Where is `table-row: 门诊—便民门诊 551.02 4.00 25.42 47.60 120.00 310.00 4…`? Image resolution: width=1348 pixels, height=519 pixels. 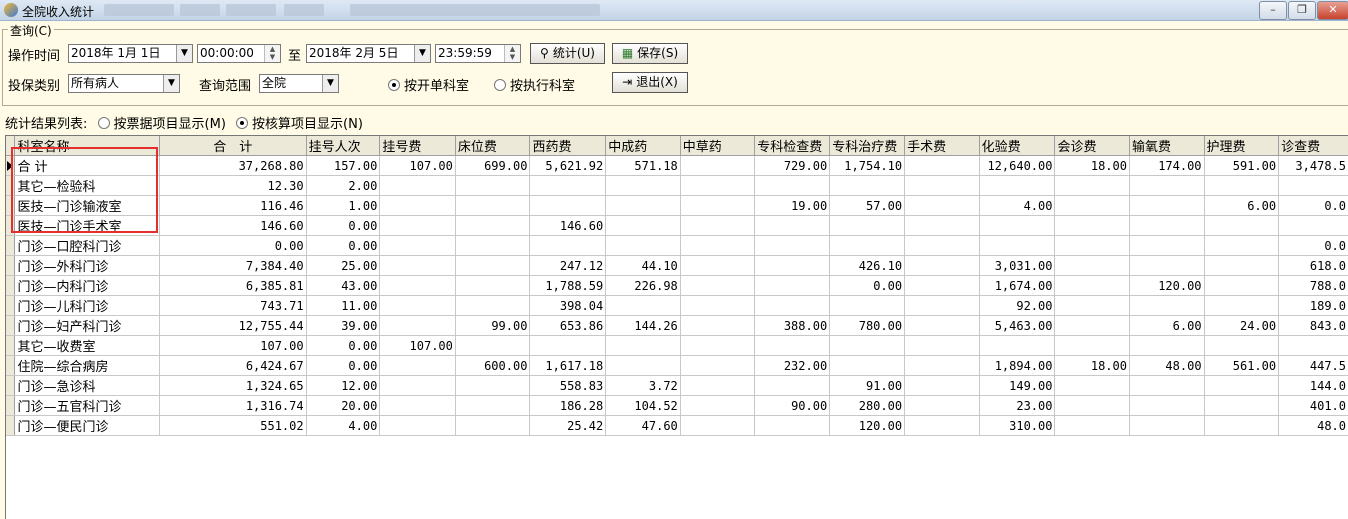
table-row: 门诊—便民门诊 551.02 4.00 25.42 47.60 120.00 310.00 4… is located at coordinates (677, 425).